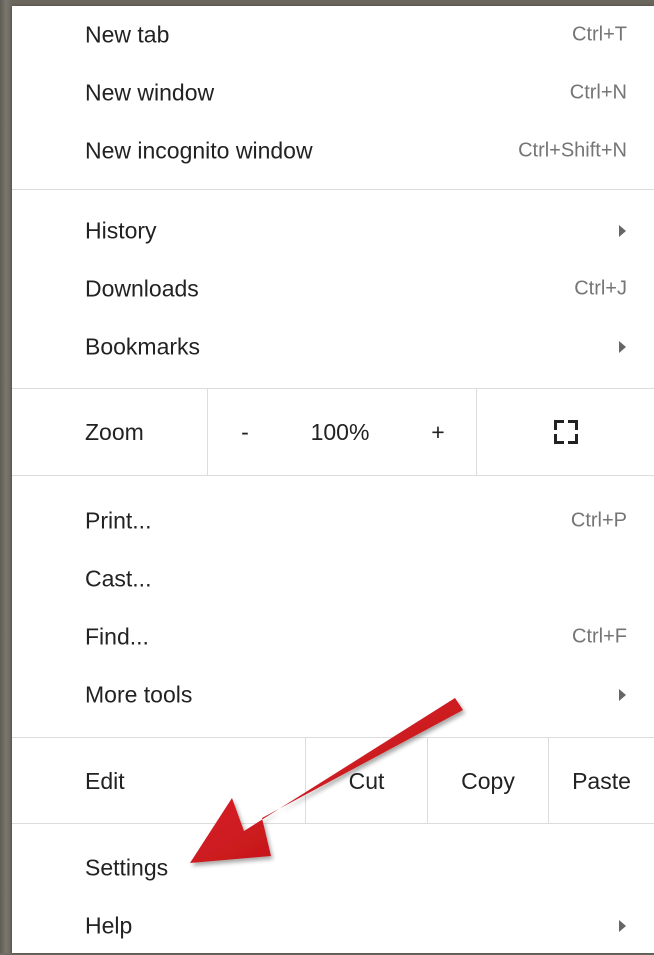 The image size is (654, 955). Describe the element at coordinates (127, 867) in the screenshot. I see `menu-item-label: Settings` at that location.